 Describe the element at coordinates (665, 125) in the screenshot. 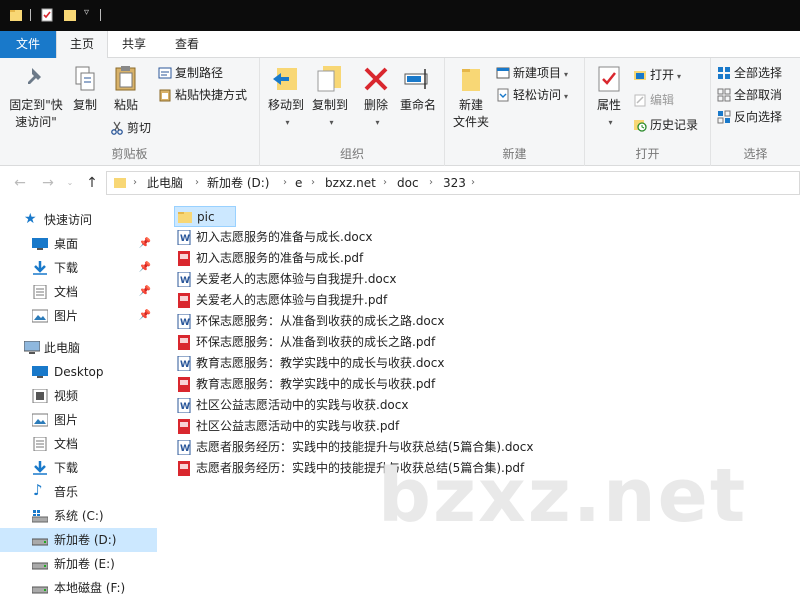

I see `history-button: 历史记录` at that location.